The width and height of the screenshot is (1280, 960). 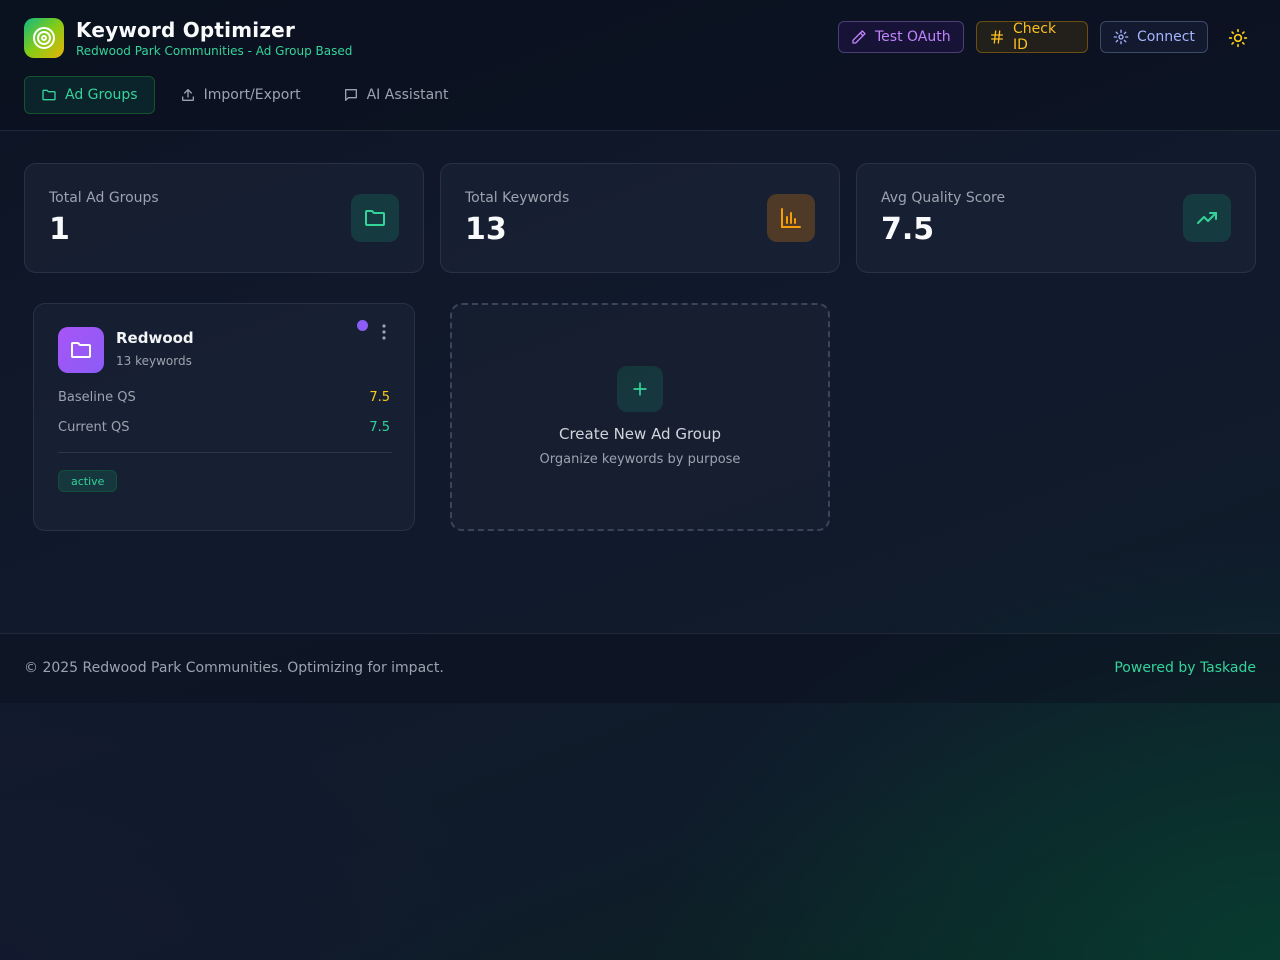 What do you see at coordinates (486, 229) in the screenshot?
I see `stat-value: 13` at bounding box center [486, 229].